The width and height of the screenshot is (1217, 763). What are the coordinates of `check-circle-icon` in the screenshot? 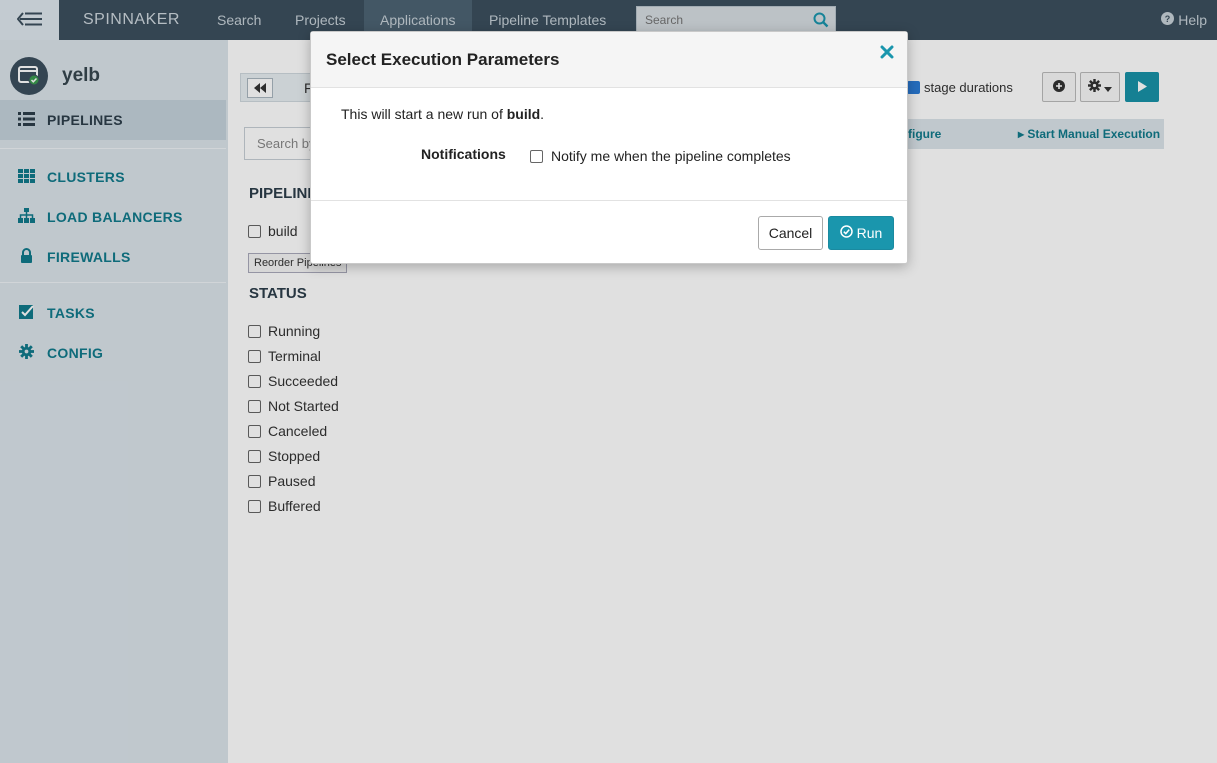 It's located at (846, 233).